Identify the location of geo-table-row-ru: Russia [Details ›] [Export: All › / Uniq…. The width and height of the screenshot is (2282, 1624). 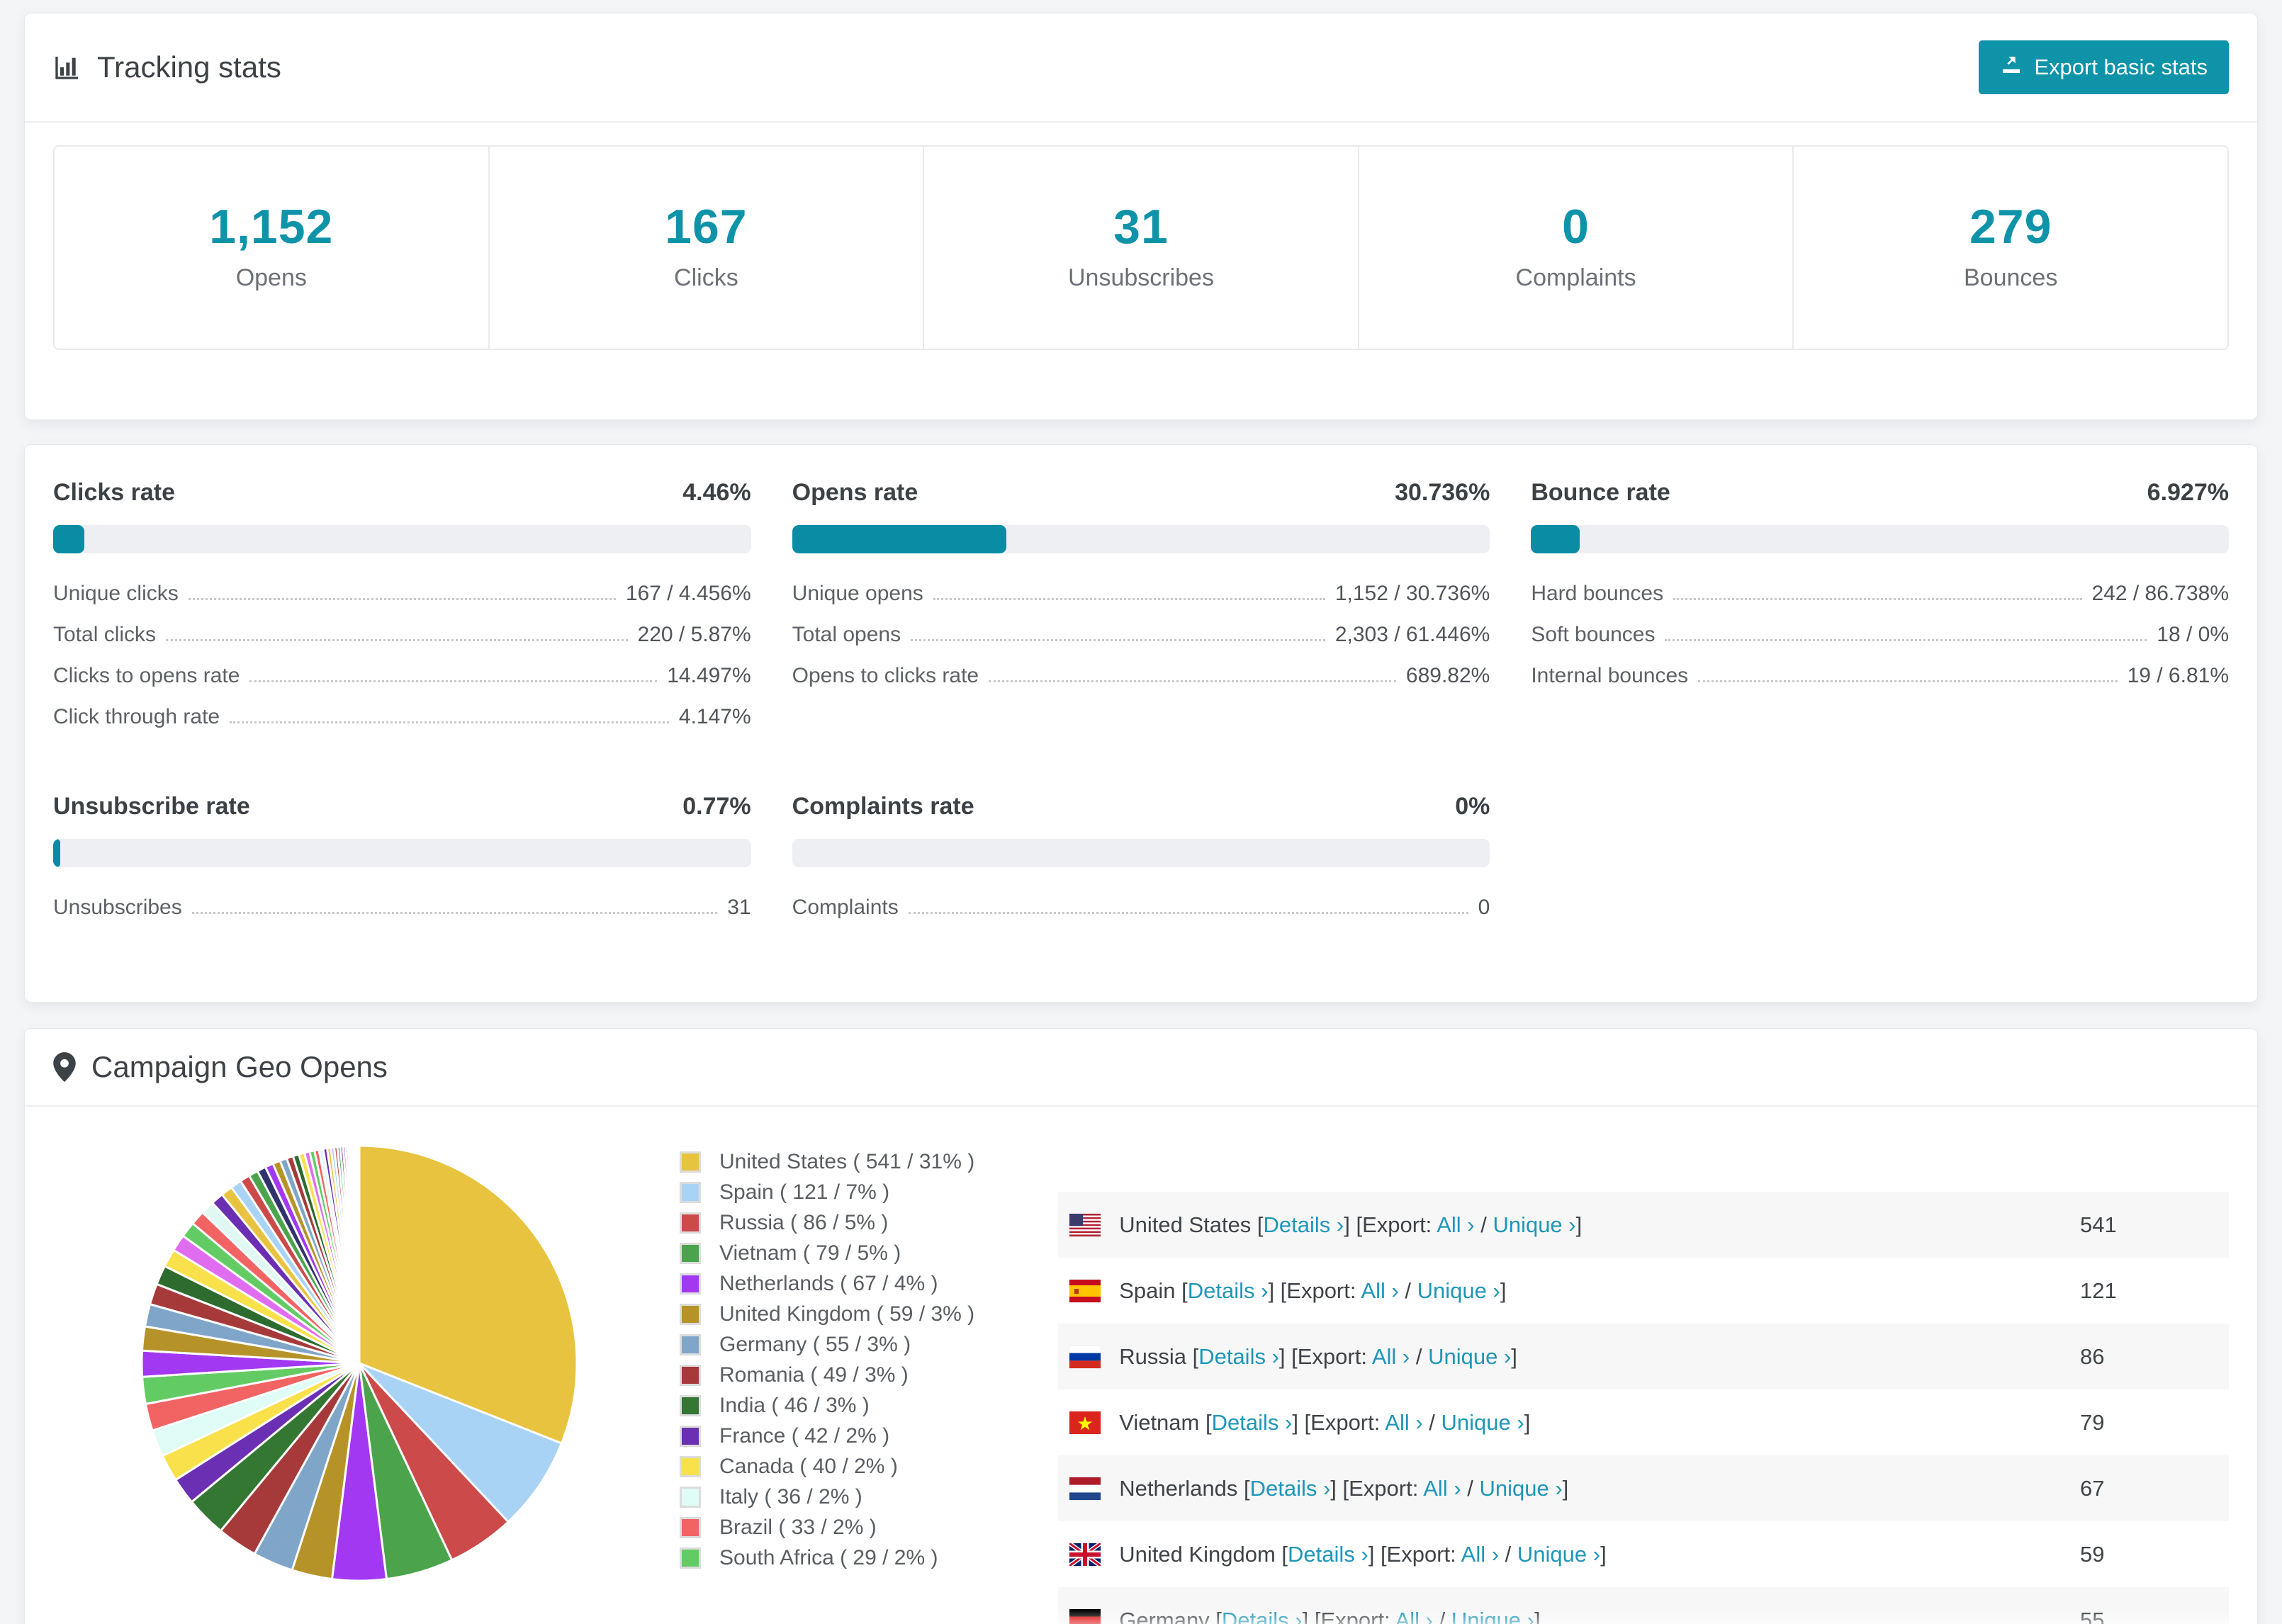
(1643, 1357).